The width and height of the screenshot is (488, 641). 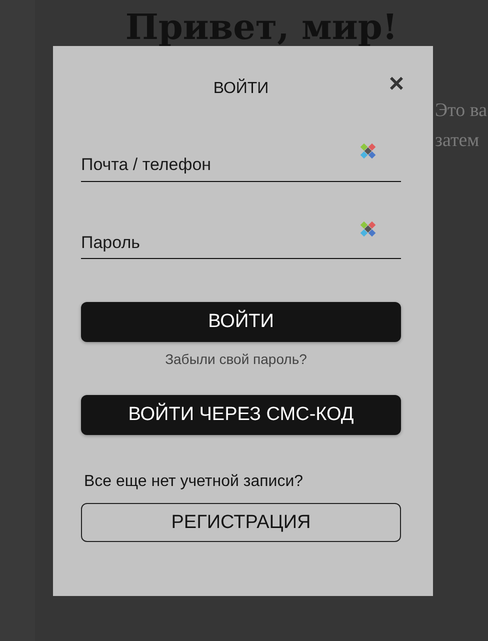 I want to click on login-button: ВОЙТИ, so click(x=241, y=322).